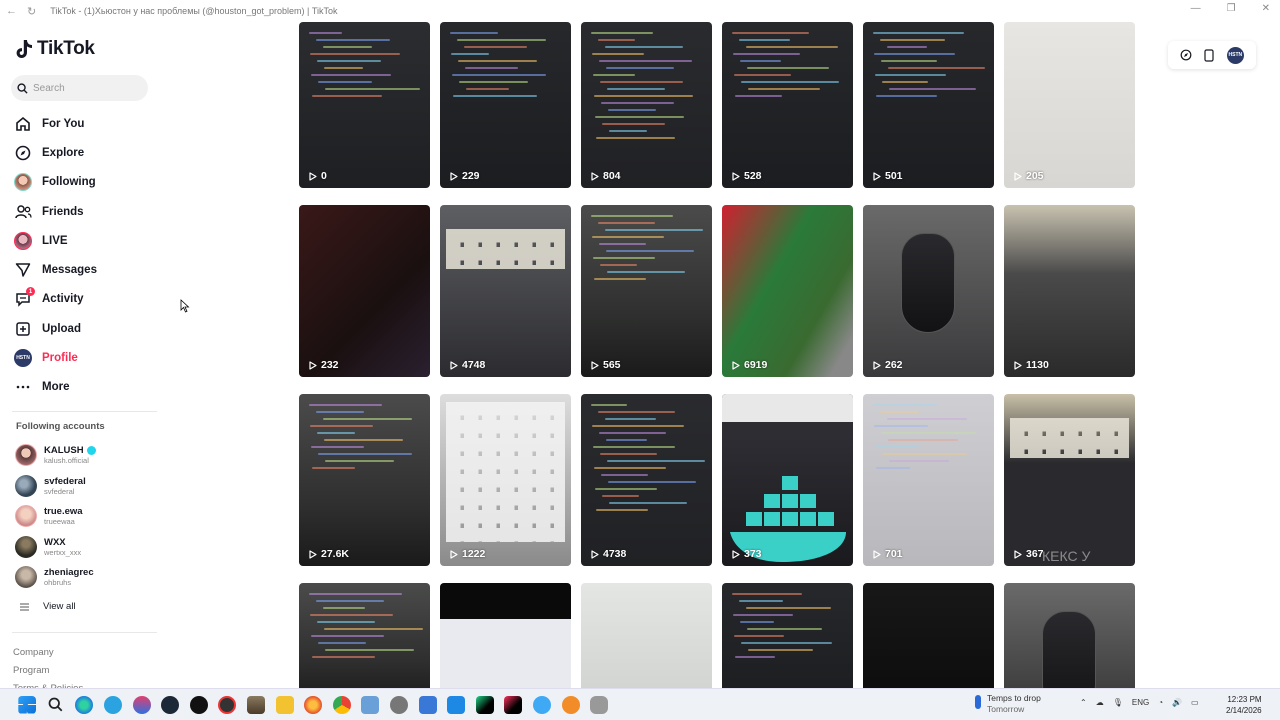 This screenshot has width=1280, height=720. Describe the element at coordinates (60, 358) in the screenshot. I see `nav-label: Profile` at that location.